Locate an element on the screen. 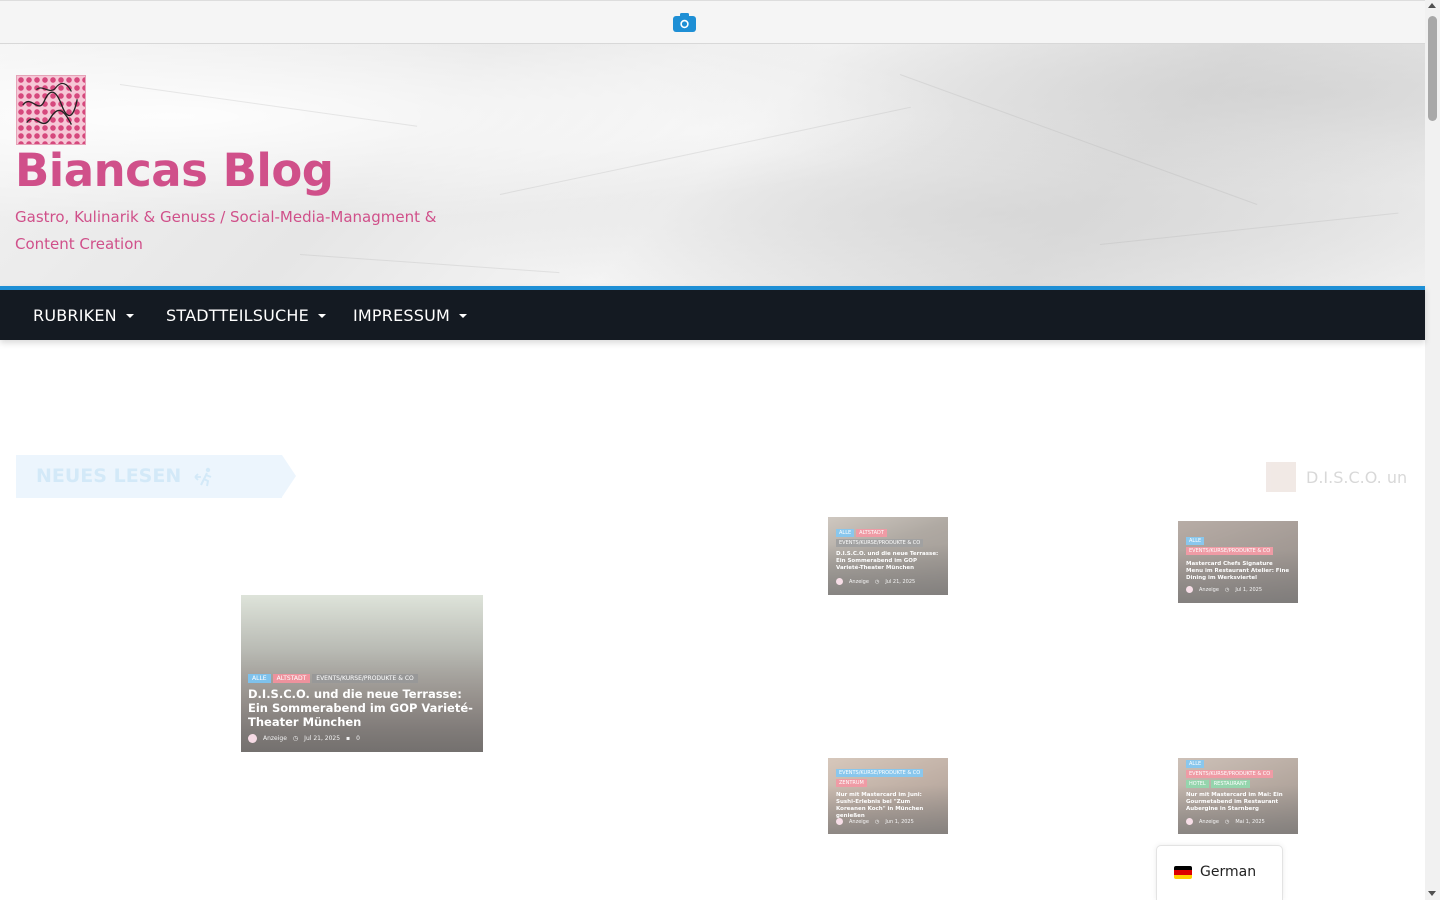 The height and width of the screenshot is (900, 1440). post-date: Jul 1, 2025 is located at coordinates (1249, 589).